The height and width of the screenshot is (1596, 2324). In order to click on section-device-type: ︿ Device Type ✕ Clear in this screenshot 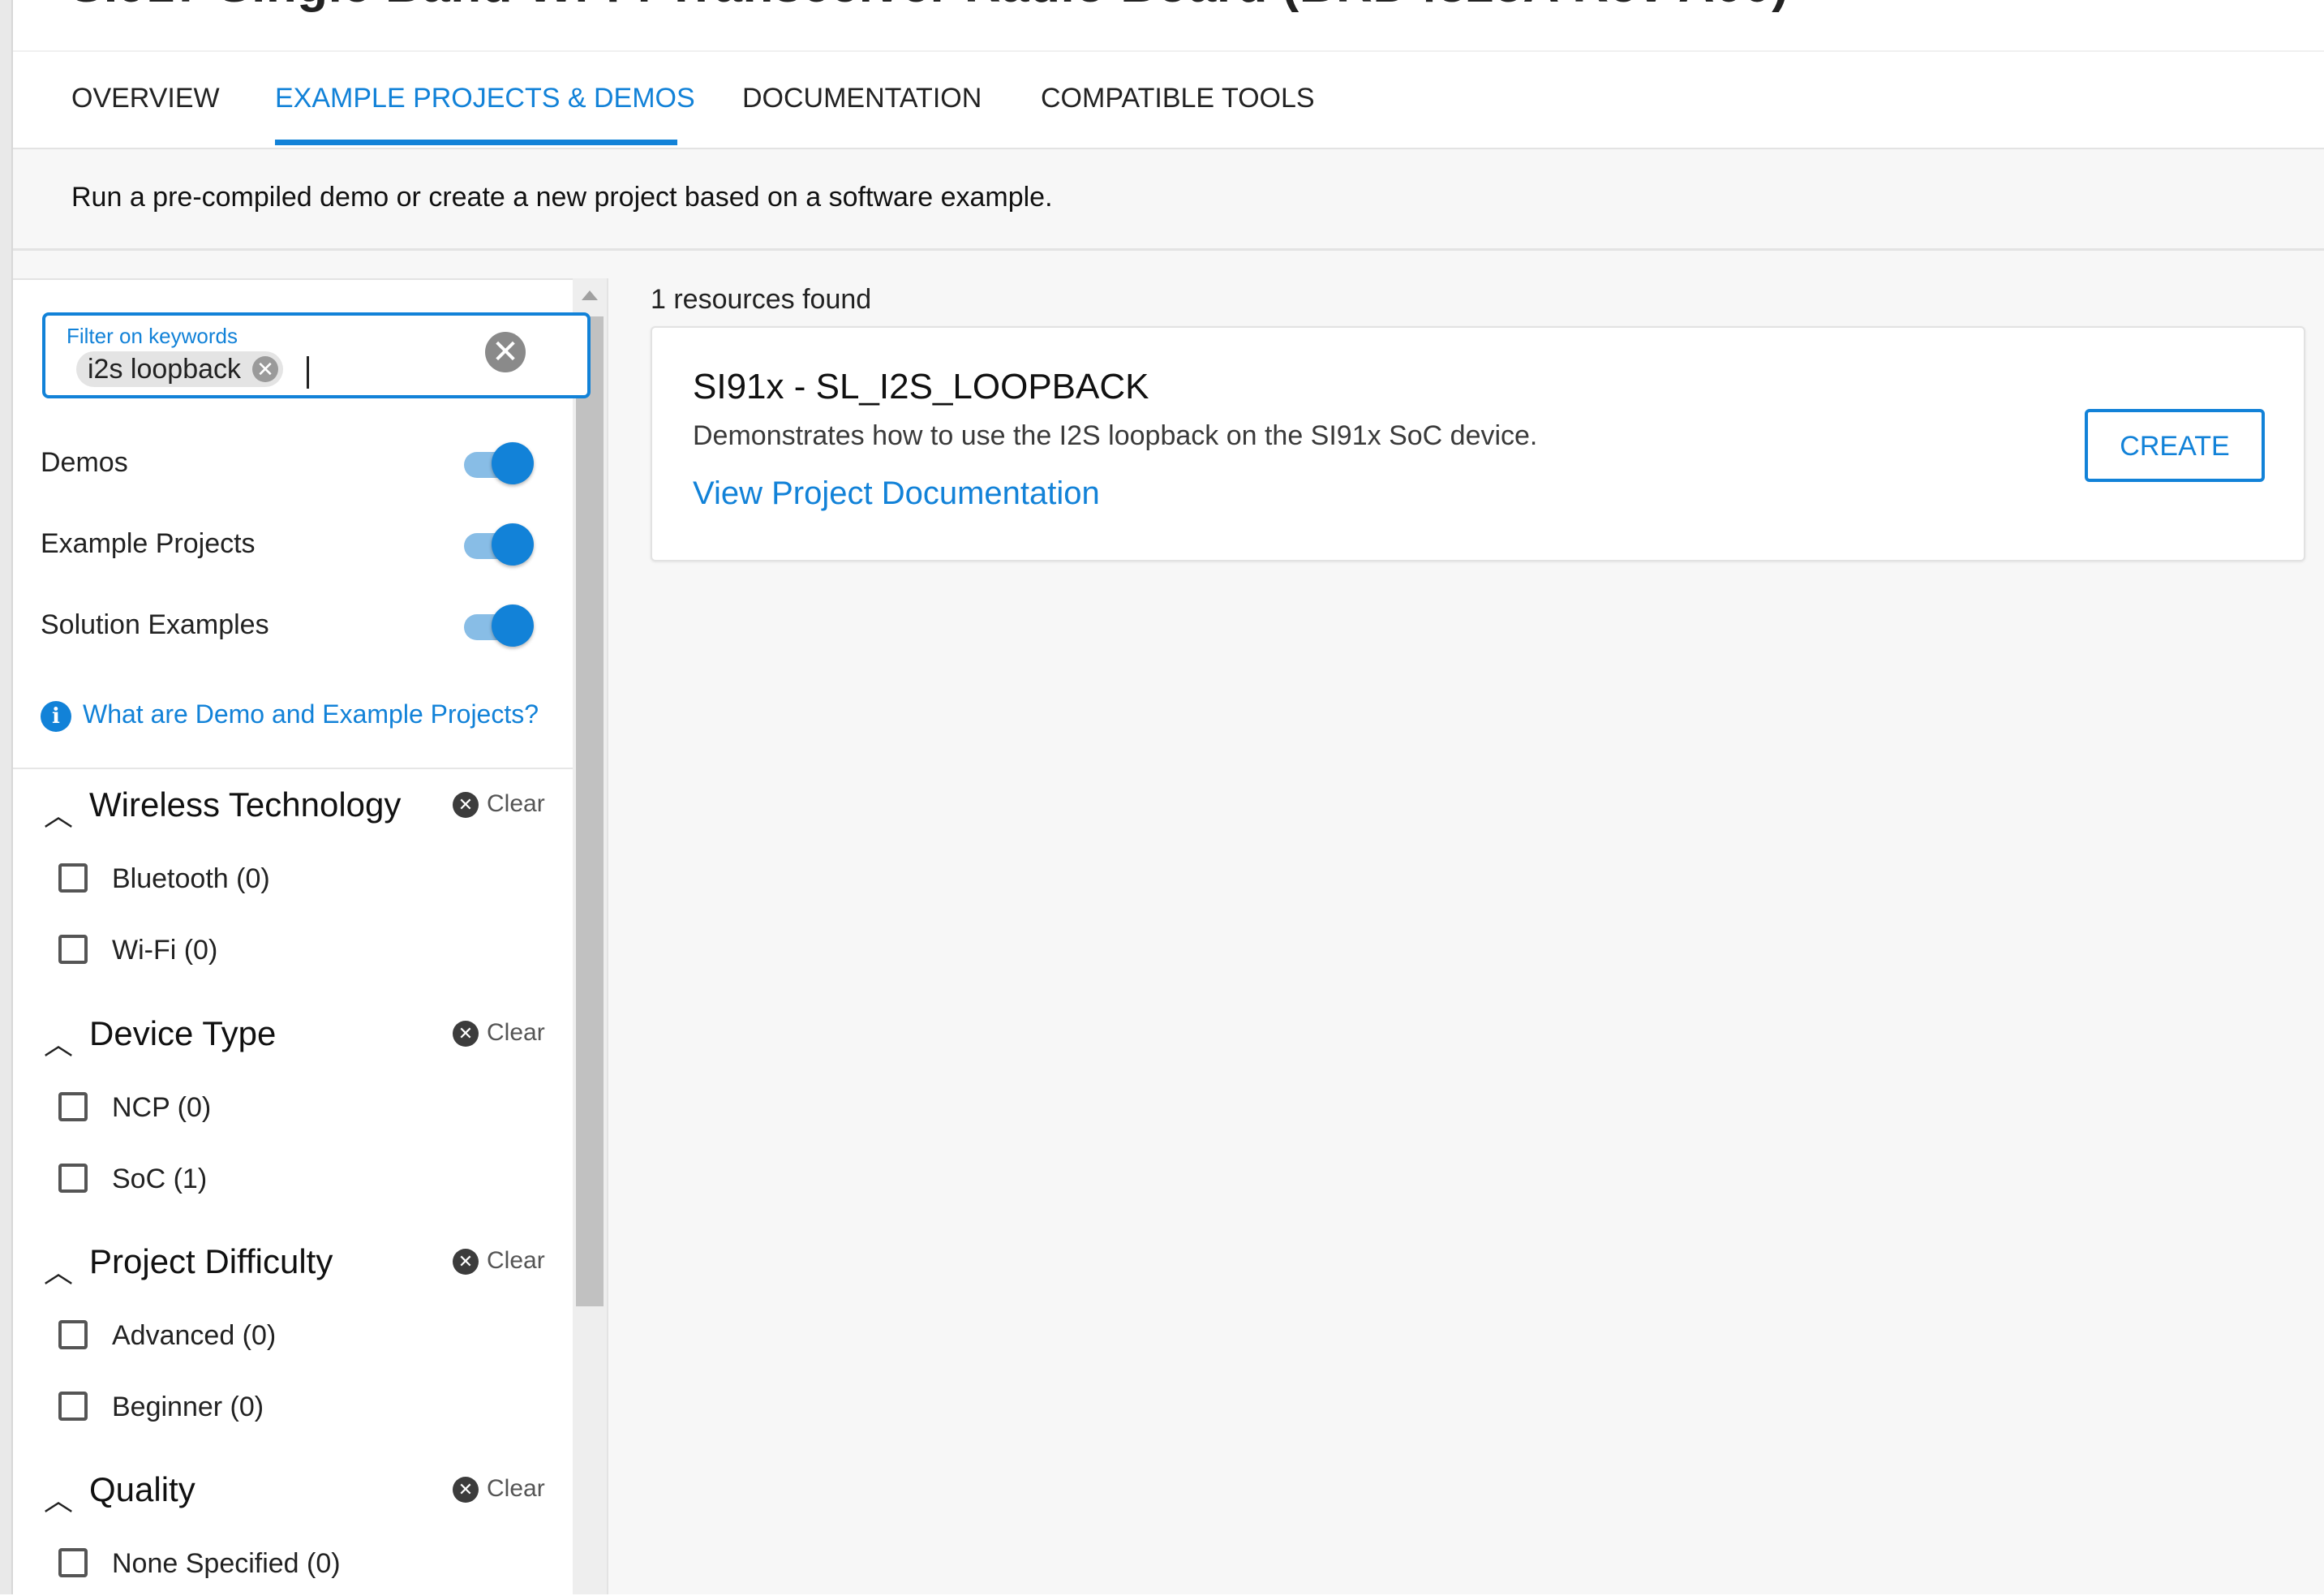, I will do `click(296, 1034)`.